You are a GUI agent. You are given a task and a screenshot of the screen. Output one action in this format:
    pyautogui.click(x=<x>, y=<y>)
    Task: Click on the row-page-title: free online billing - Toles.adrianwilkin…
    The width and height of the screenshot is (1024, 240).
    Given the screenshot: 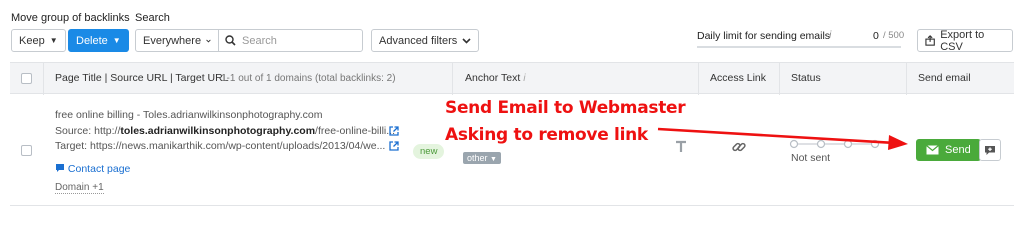 What is the action you would take?
    pyautogui.click(x=189, y=115)
    